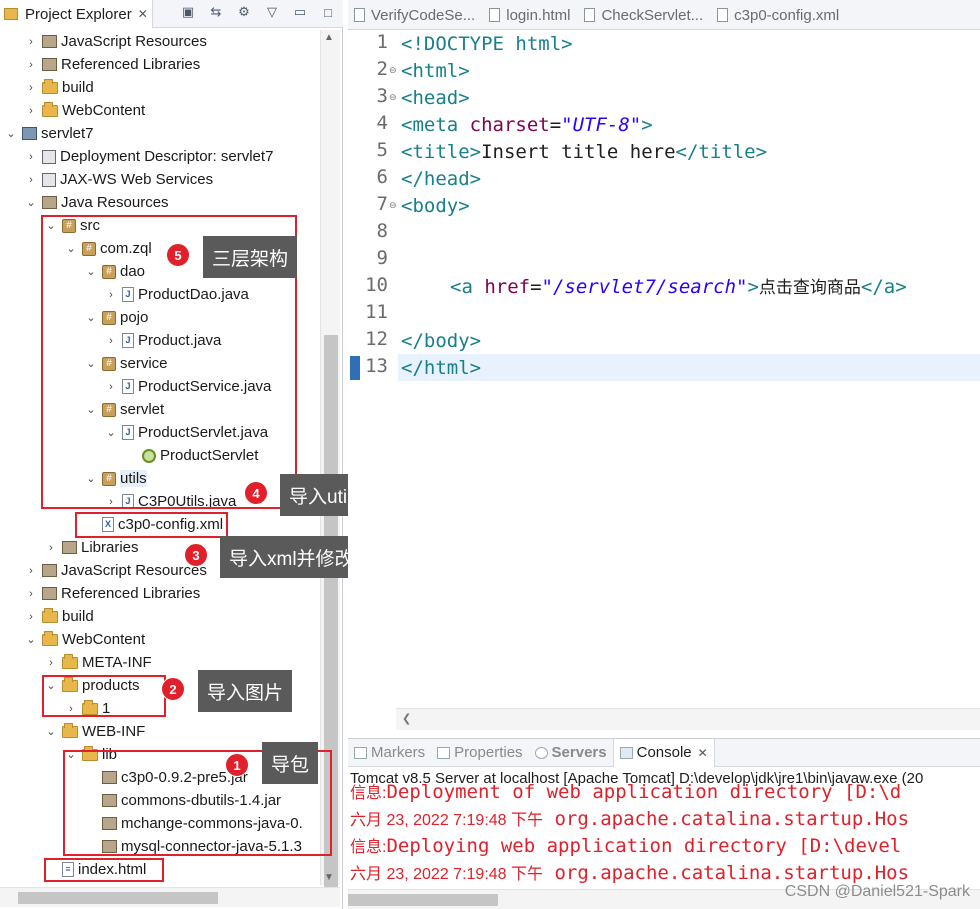 The height and width of the screenshot is (909, 980). Describe the element at coordinates (96, 202) in the screenshot. I see `tree-item: ⌄ Java Resources` at that location.